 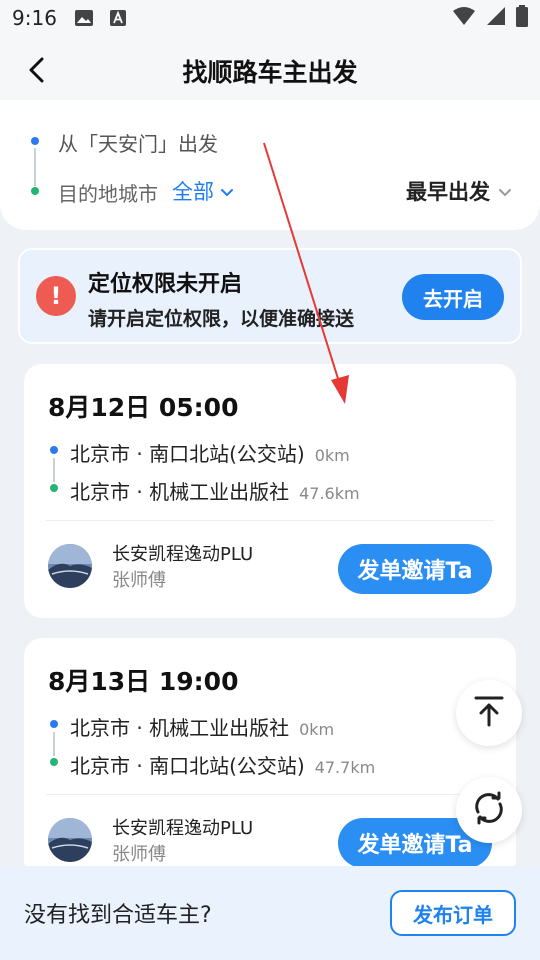 What do you see at coordinates (270, 296) in the screenshot?
I see `location-permission-banner: ! 定位权限未开启 请开启定位权限，以便准确接送 去开启` at bounding box center [270, 296].